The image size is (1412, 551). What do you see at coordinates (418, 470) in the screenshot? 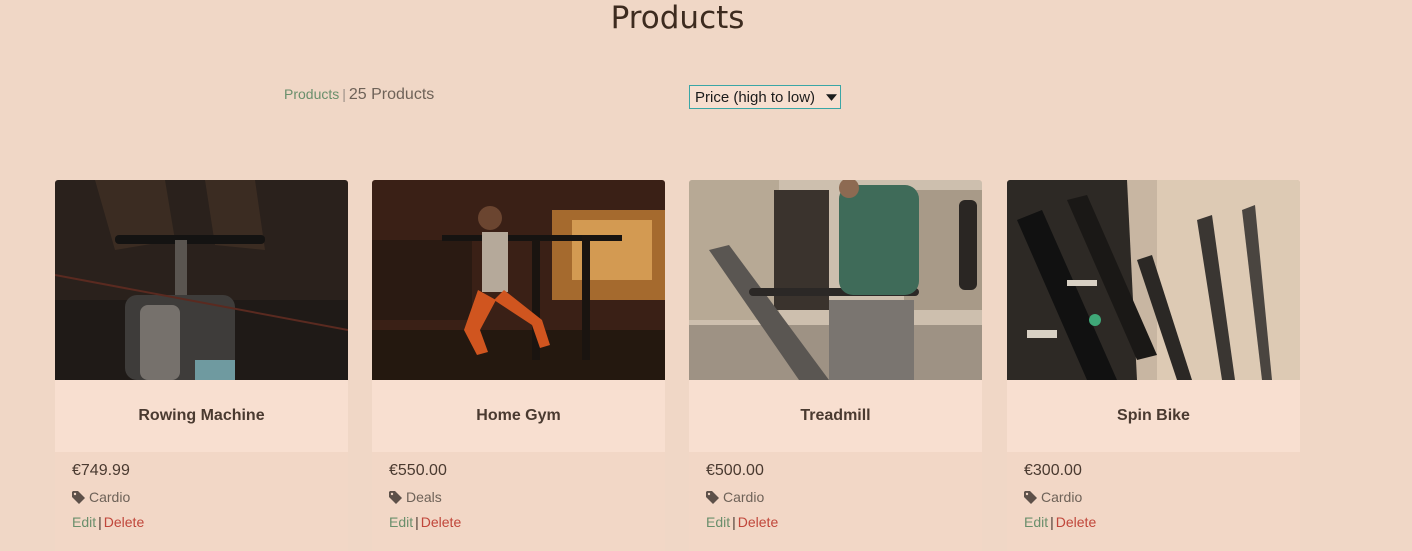
I see `product-price: €550.00` at bounding box center [418, 470].